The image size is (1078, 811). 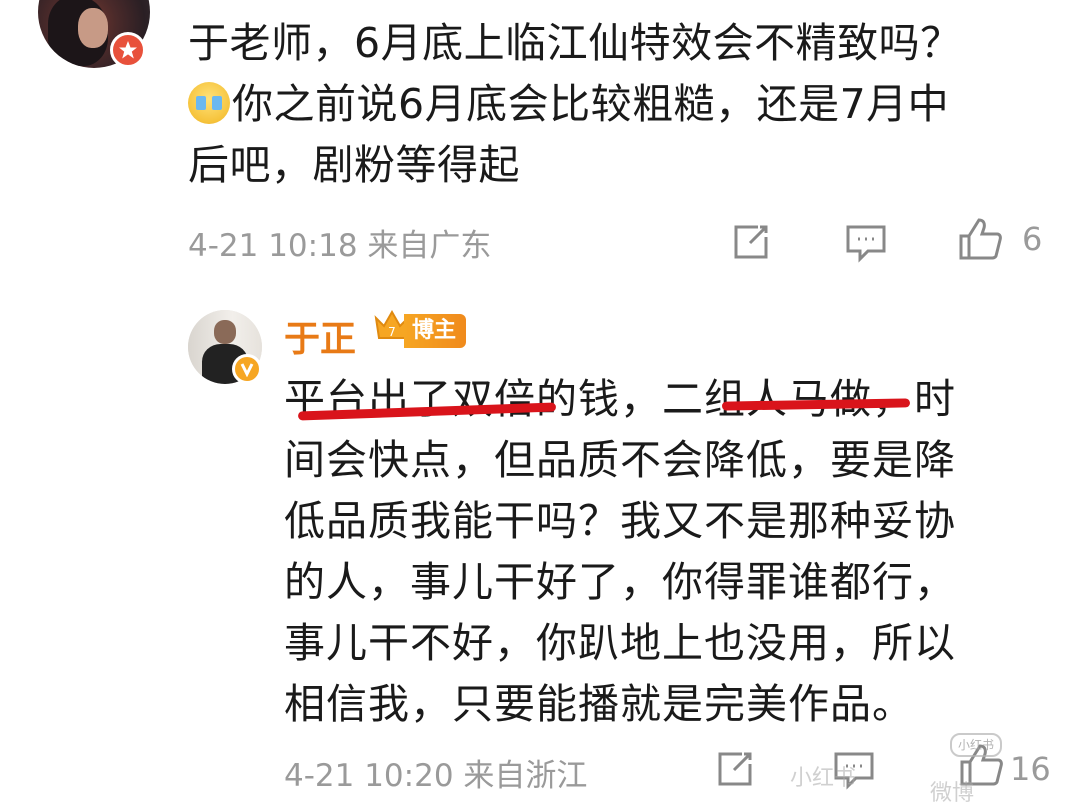 I want to click on like-count: 6, so click(x=1032, y=239).